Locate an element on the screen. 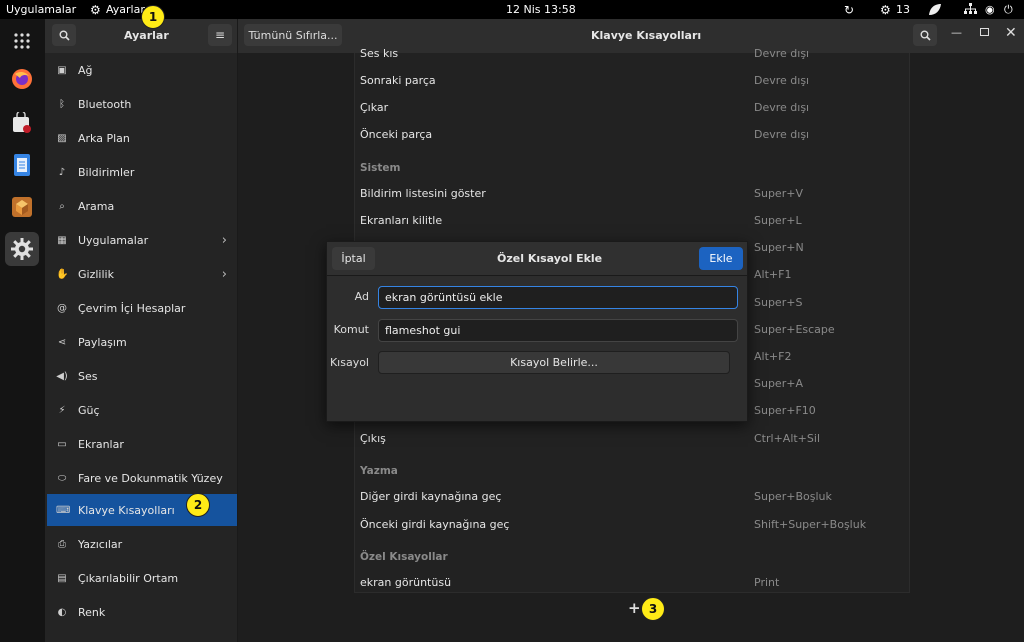 This screenshot has width=1024, height=642. name-label: Ad is located at coordinates (361, 296).